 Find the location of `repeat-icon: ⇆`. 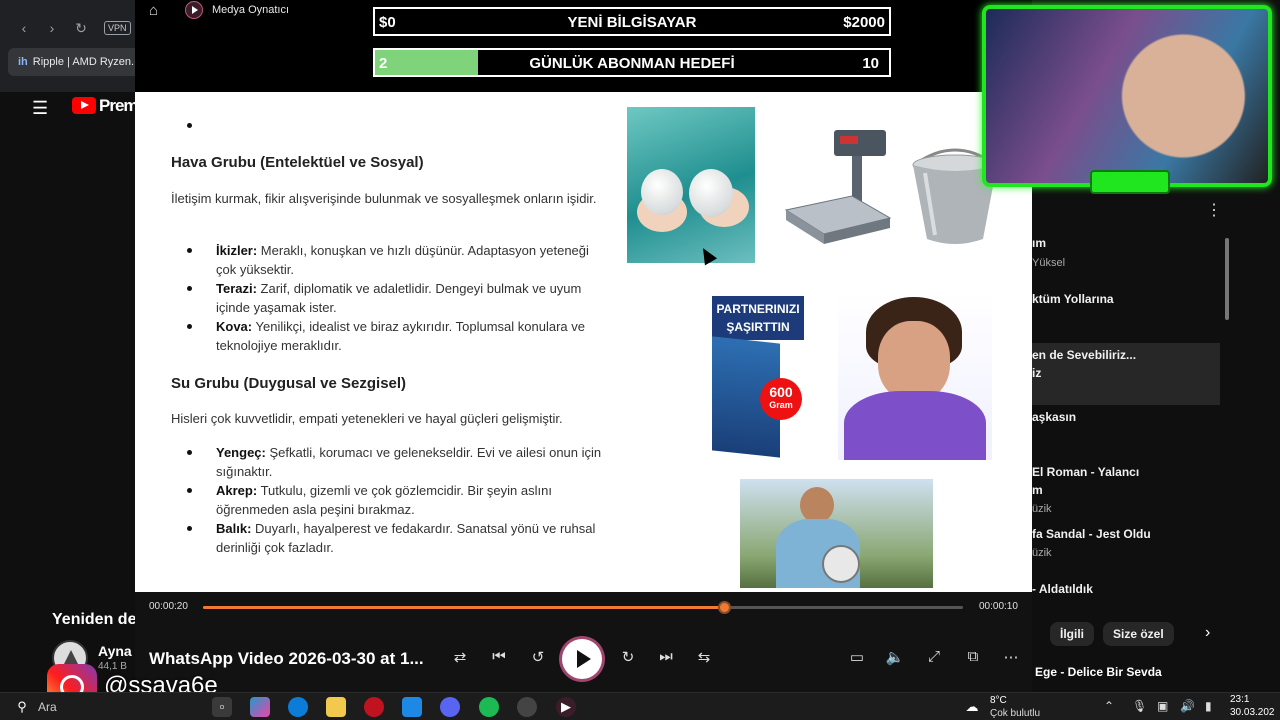

repeat-icon: ⇆ is located at coordinates (704, 657).